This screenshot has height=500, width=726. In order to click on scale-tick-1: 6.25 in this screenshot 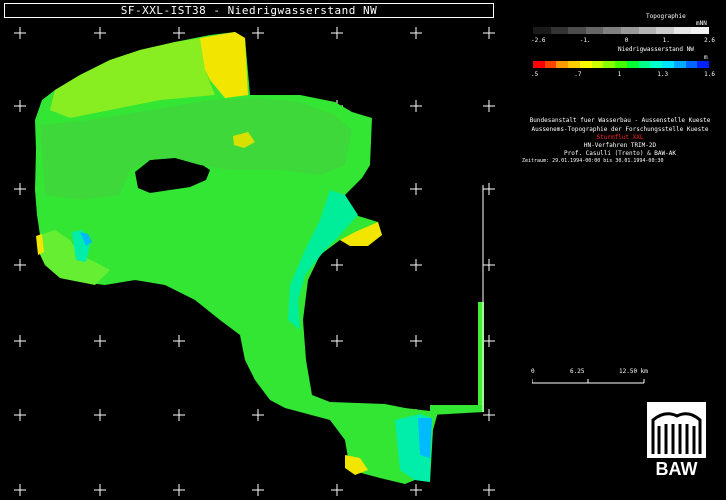, I will do `click(577, 371)`.